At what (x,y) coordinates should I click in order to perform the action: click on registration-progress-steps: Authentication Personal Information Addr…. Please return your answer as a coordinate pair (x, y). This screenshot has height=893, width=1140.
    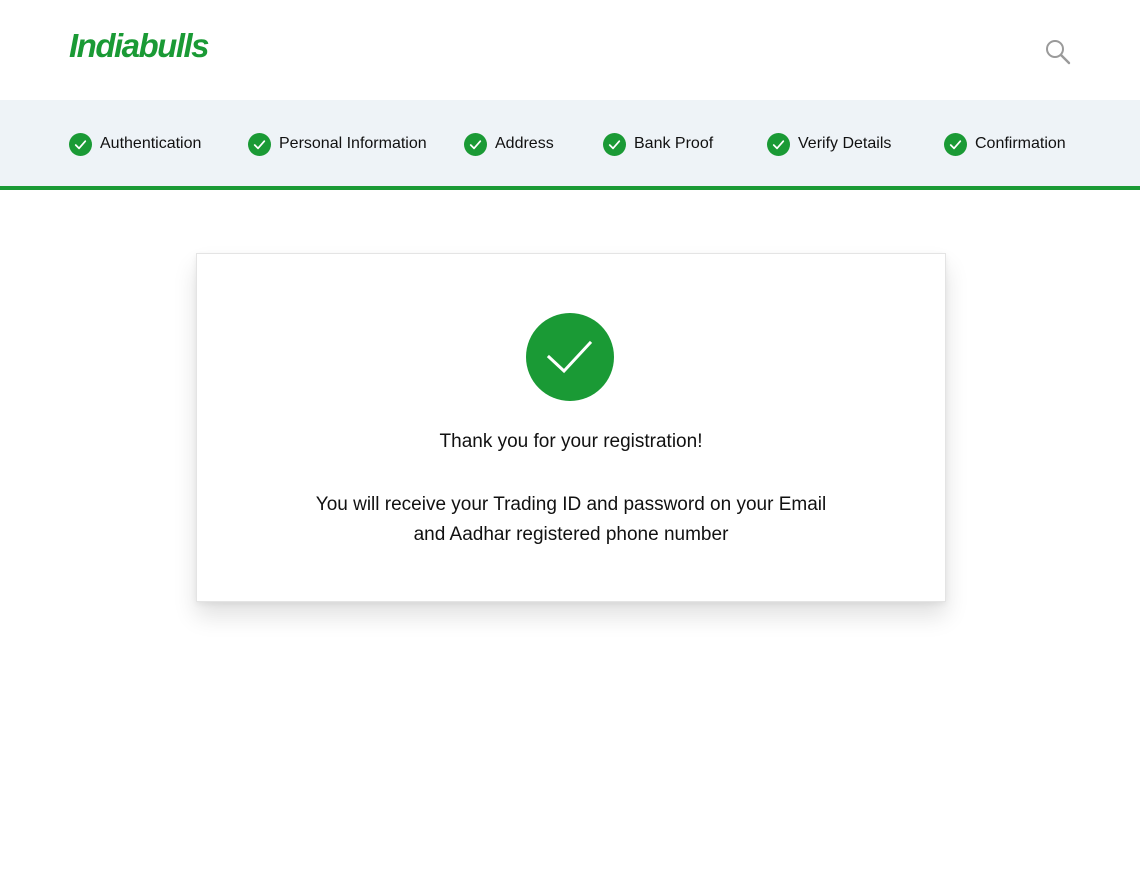
    Looking at the image, I should click on (570, 145).